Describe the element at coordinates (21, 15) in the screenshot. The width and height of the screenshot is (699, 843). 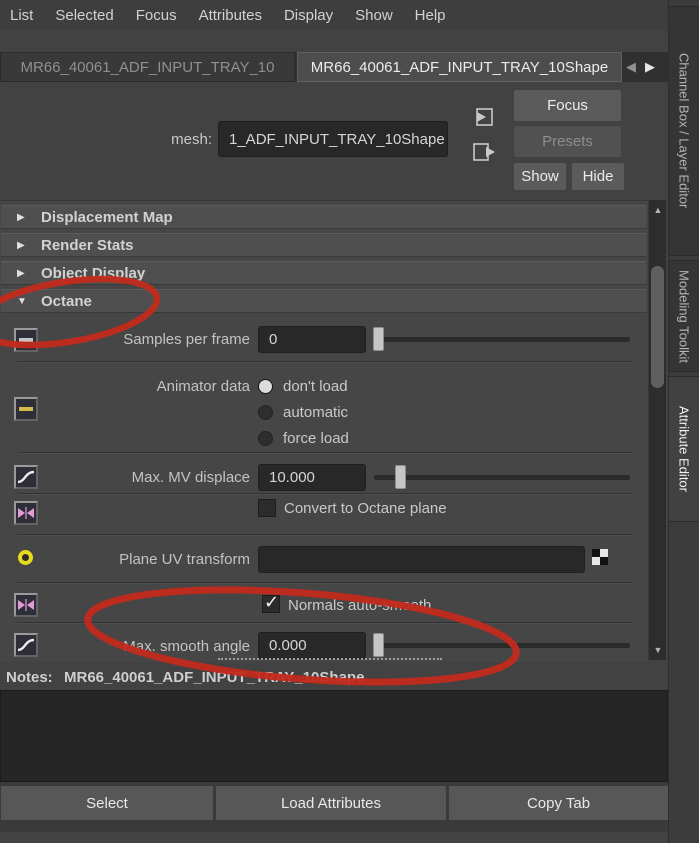
I see `menu-item-list: List` at that location.